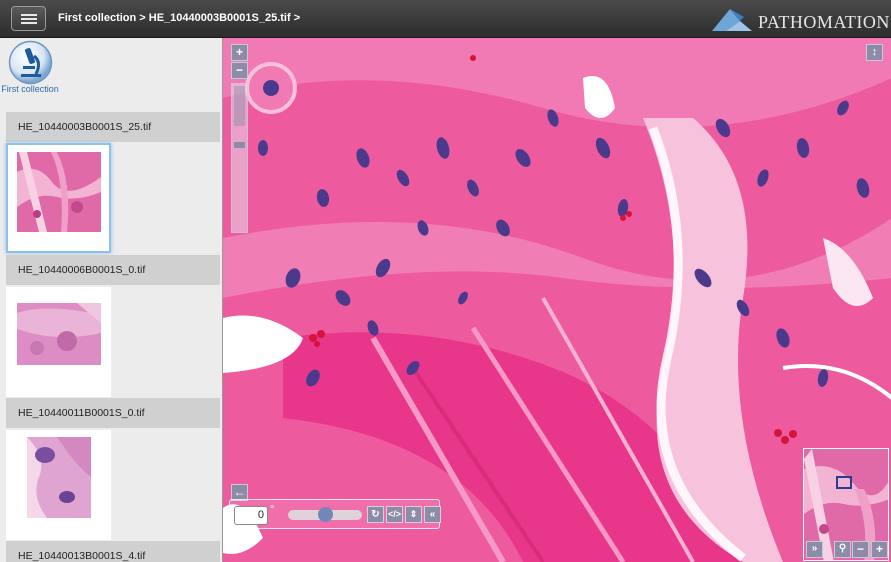 Image resolution: width=891 pixels, height=562 pixels. What do you see at coordinates (30, 89) in the screenshot?
I see `collection-link: First collection` at bounding box center [30, 89].